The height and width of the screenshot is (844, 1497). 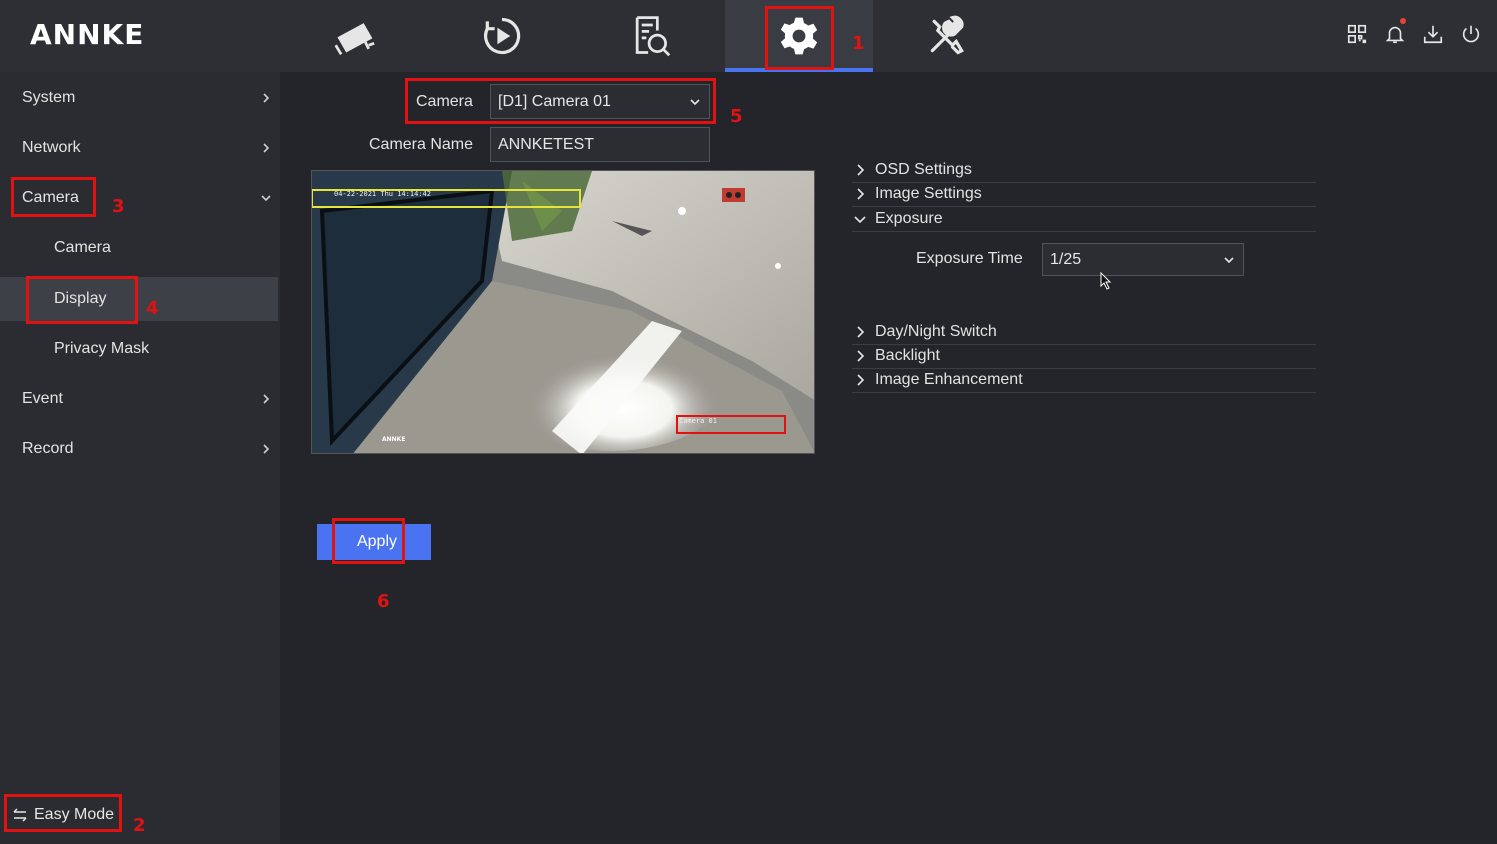 I want to click on download-icon, so click(x=1433, y=34).